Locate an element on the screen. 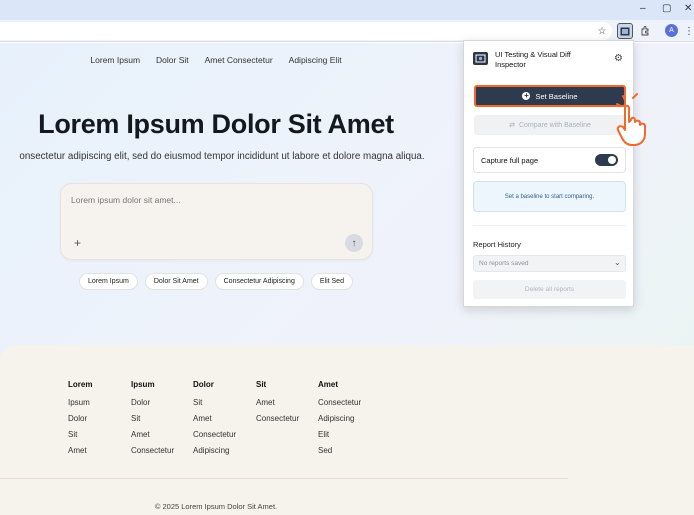 The height and width of the screenshot is (515, 694). footer-divider is located at coordinates (284, 478).